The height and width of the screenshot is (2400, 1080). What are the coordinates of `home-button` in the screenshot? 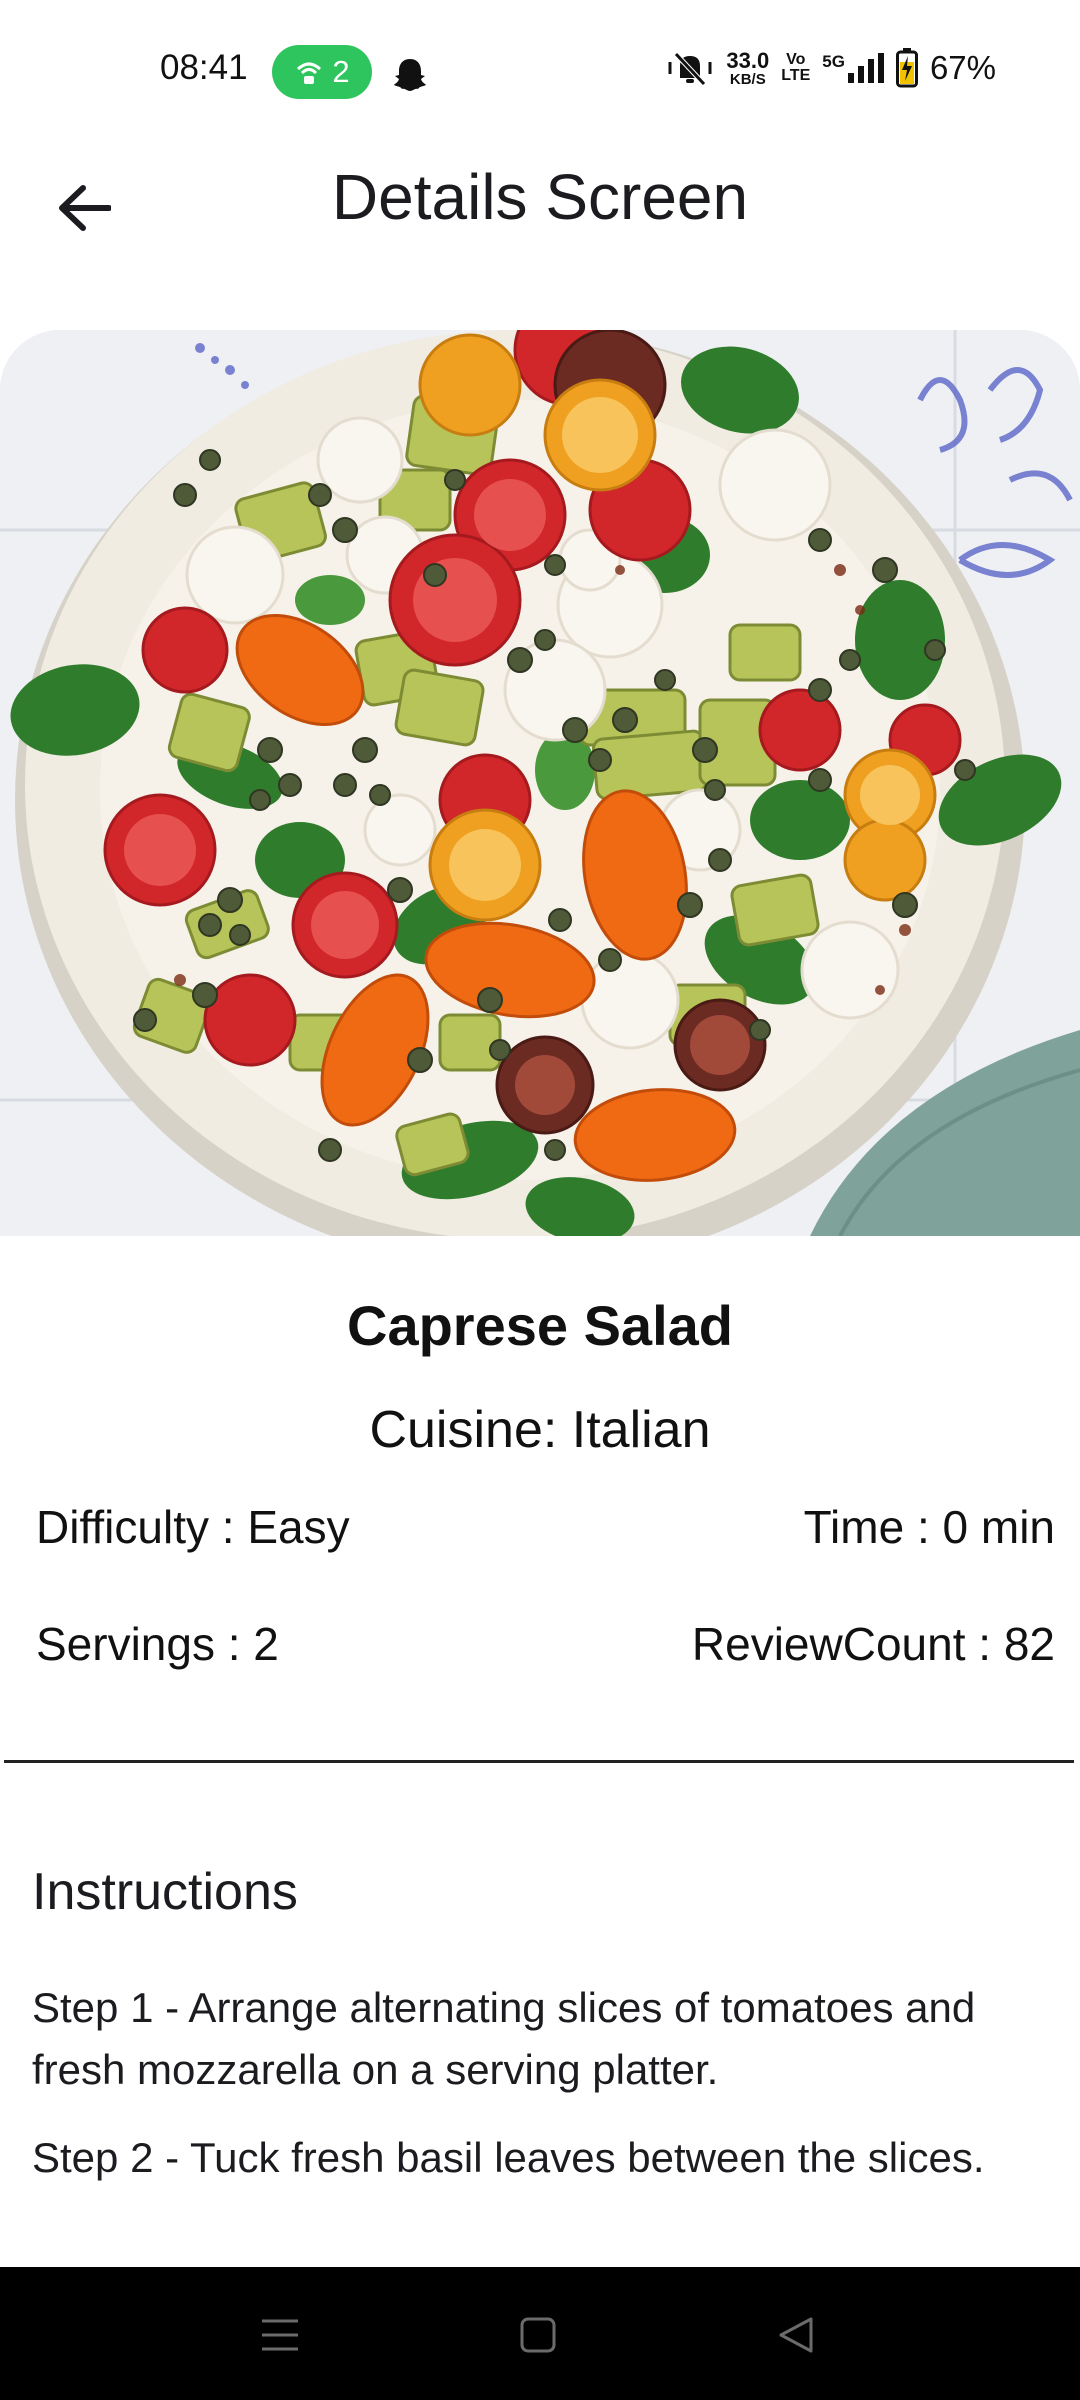 It's located at (538, 2335).